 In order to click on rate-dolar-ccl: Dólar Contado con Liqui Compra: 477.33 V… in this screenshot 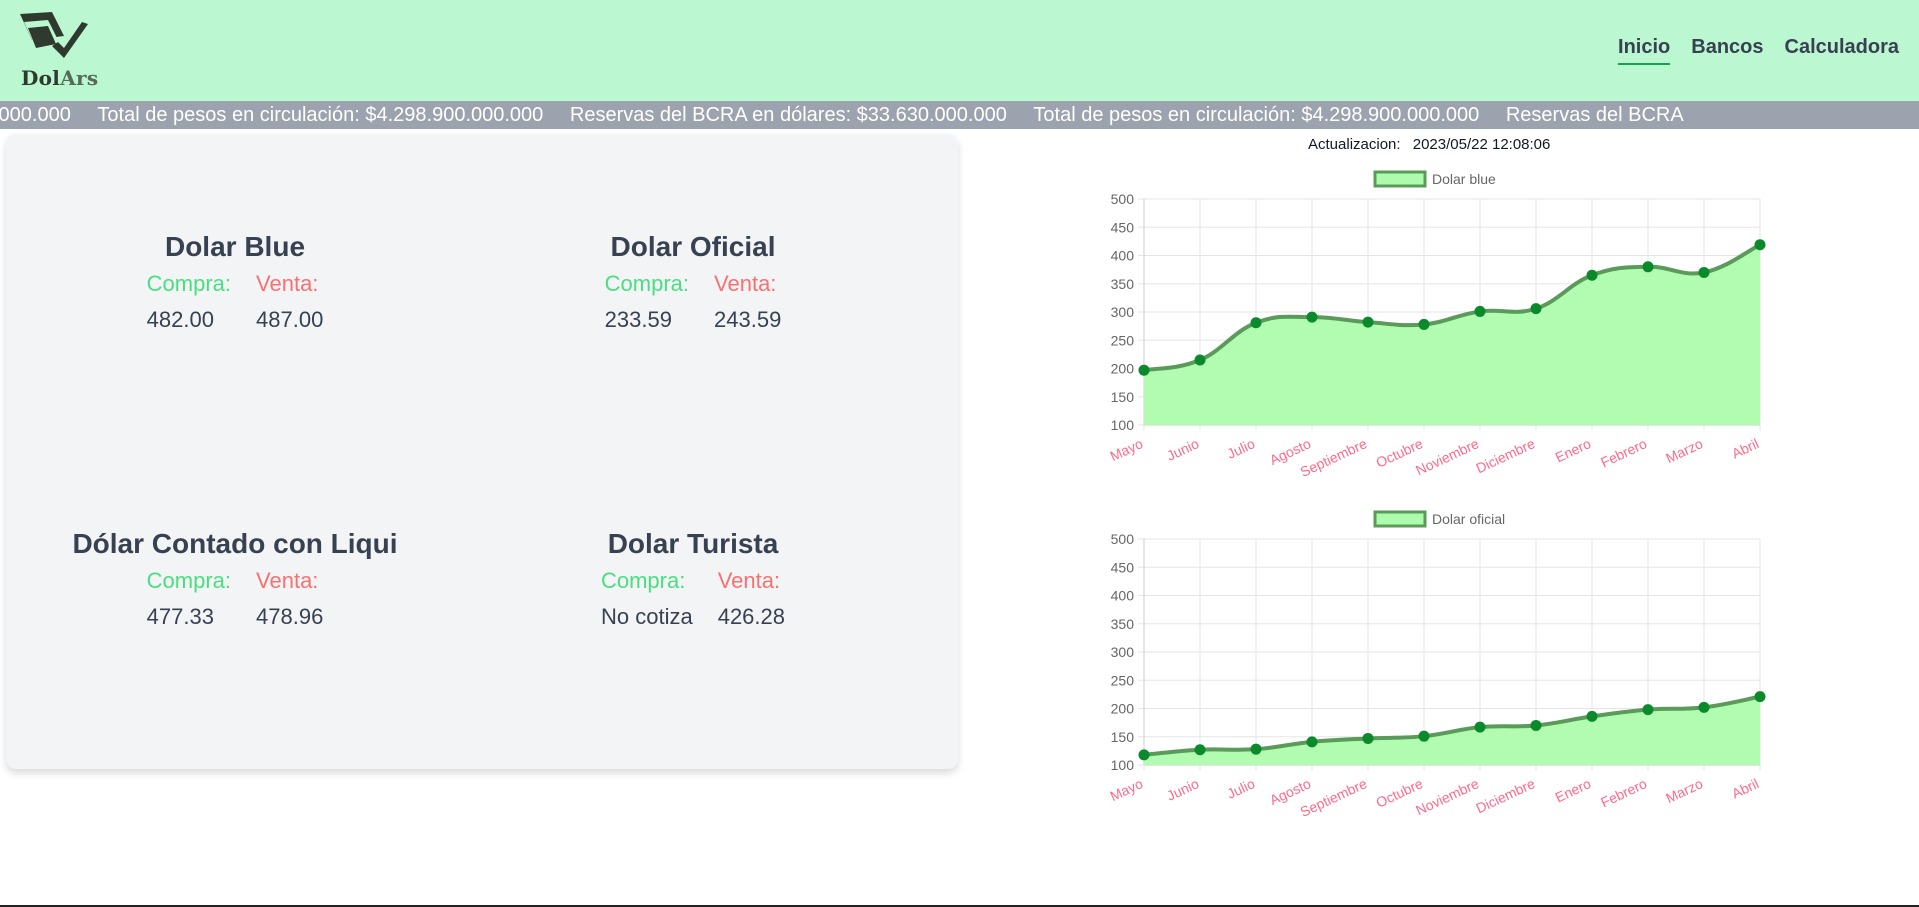, I will do `click(235, 579)`.